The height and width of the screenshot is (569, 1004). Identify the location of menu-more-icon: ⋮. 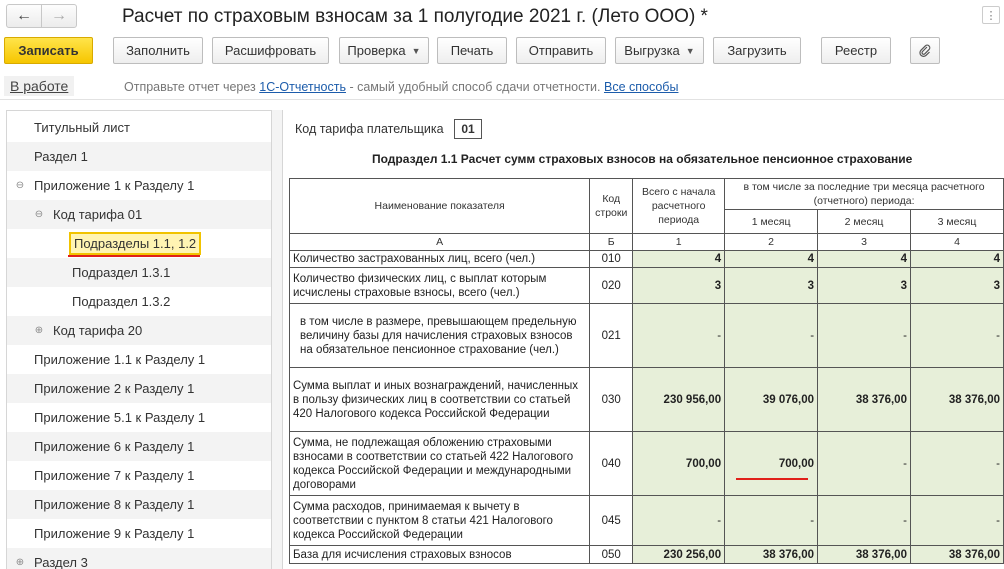
(991, 15).